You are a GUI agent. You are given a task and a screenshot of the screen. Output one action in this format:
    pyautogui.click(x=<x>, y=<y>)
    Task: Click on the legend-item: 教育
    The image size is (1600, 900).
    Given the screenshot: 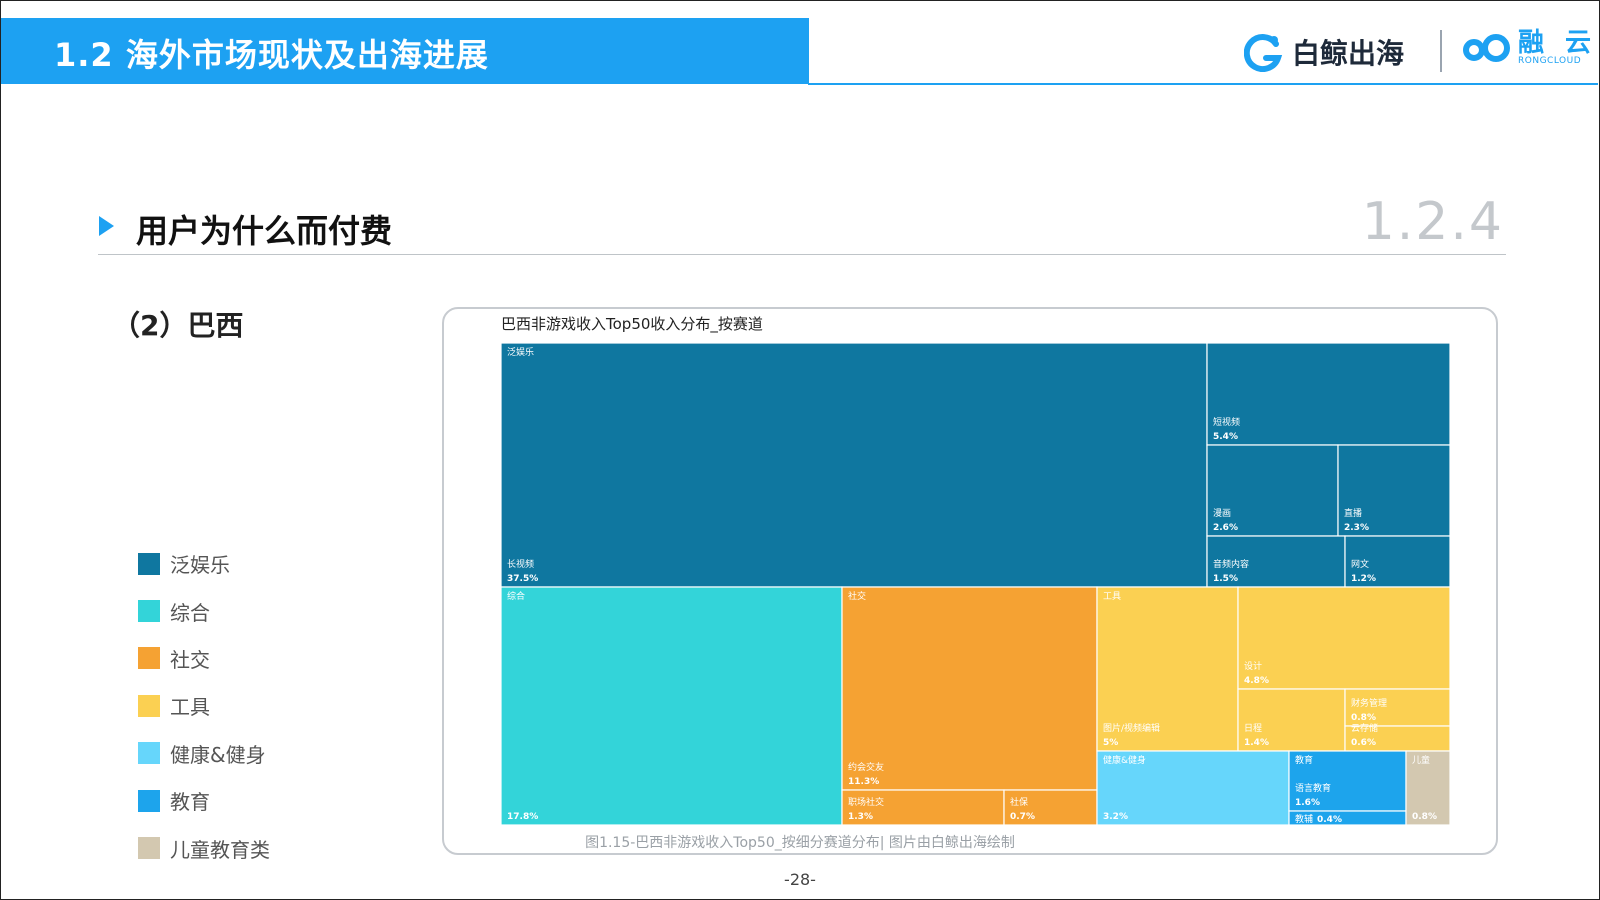 What is the action you would take?
    pyautogui.click(x=204, y=800)
    